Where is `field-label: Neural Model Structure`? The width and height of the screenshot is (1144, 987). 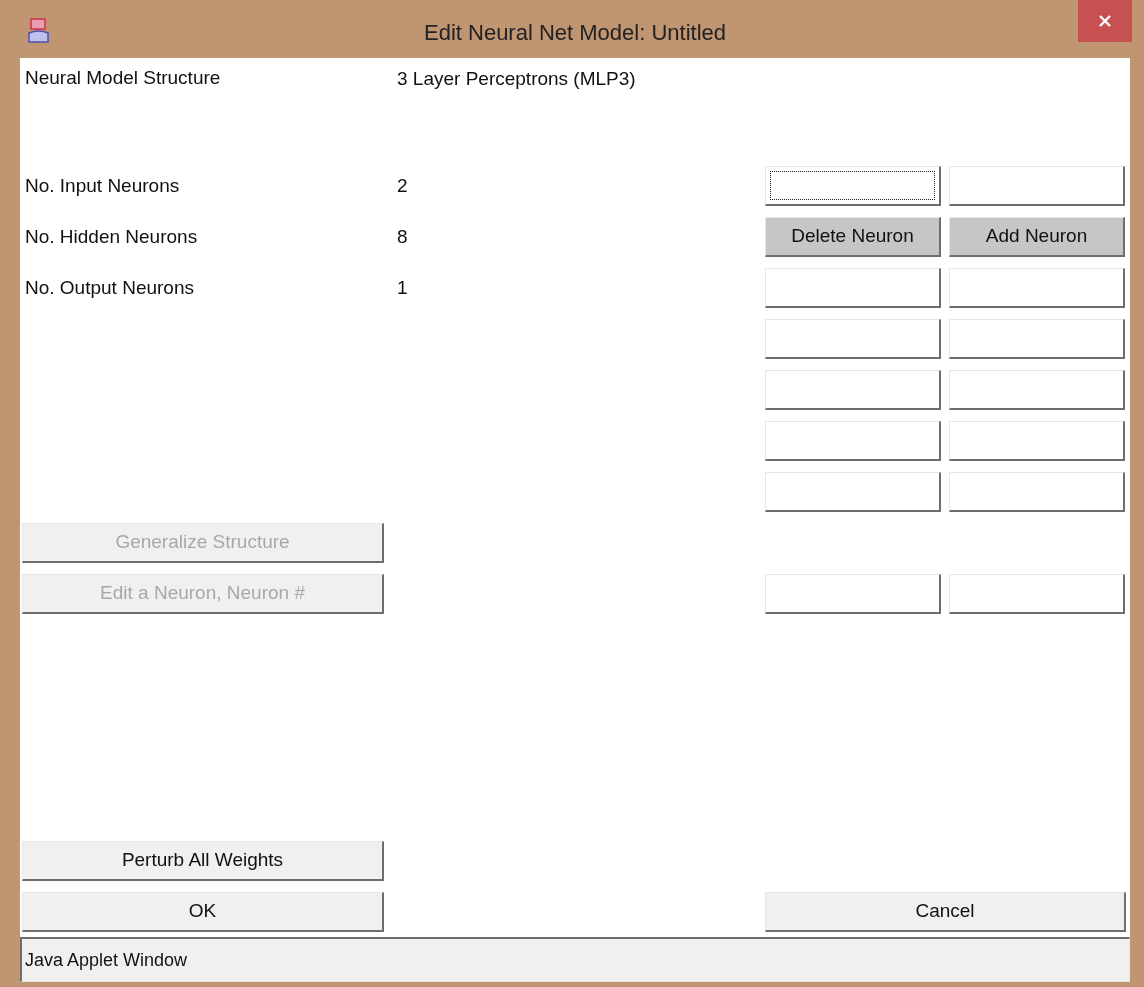 field-label: Neural Model Structure is located at coordinates (122, 78).